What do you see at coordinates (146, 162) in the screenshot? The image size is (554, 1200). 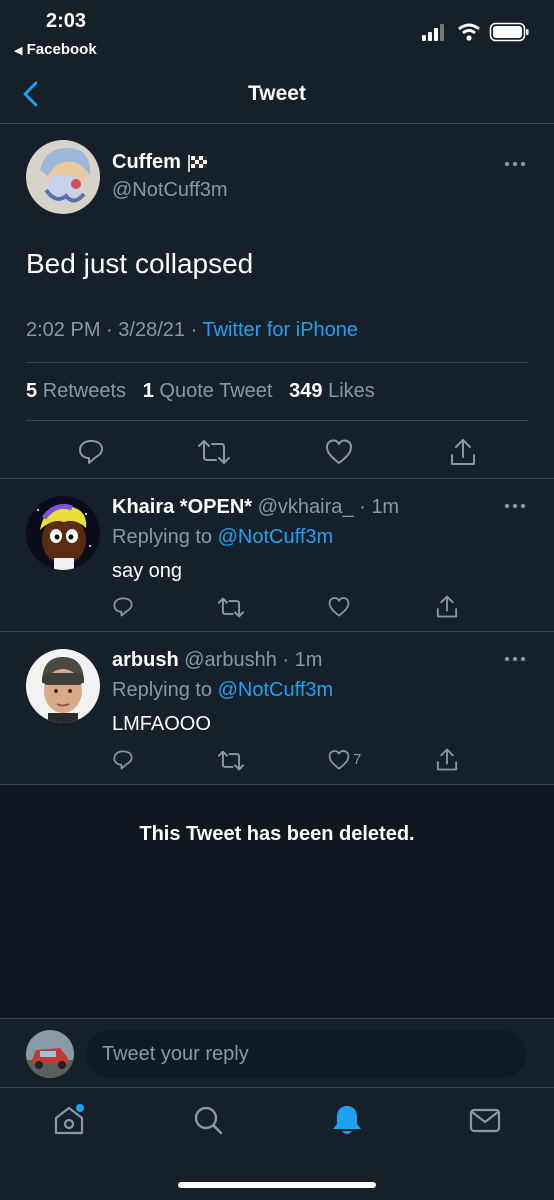 I see `author-name-text: Cuffem` at bounding box center [146, 162].